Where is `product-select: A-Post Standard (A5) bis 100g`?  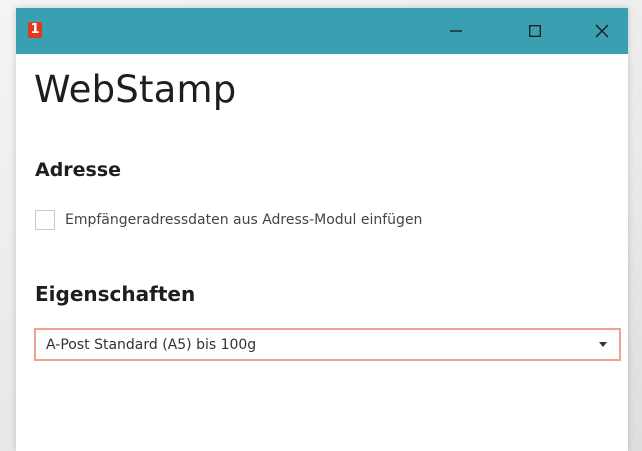 product-select: A-Post Standard (A5) bis 100g is located at coordinates (327, 344).